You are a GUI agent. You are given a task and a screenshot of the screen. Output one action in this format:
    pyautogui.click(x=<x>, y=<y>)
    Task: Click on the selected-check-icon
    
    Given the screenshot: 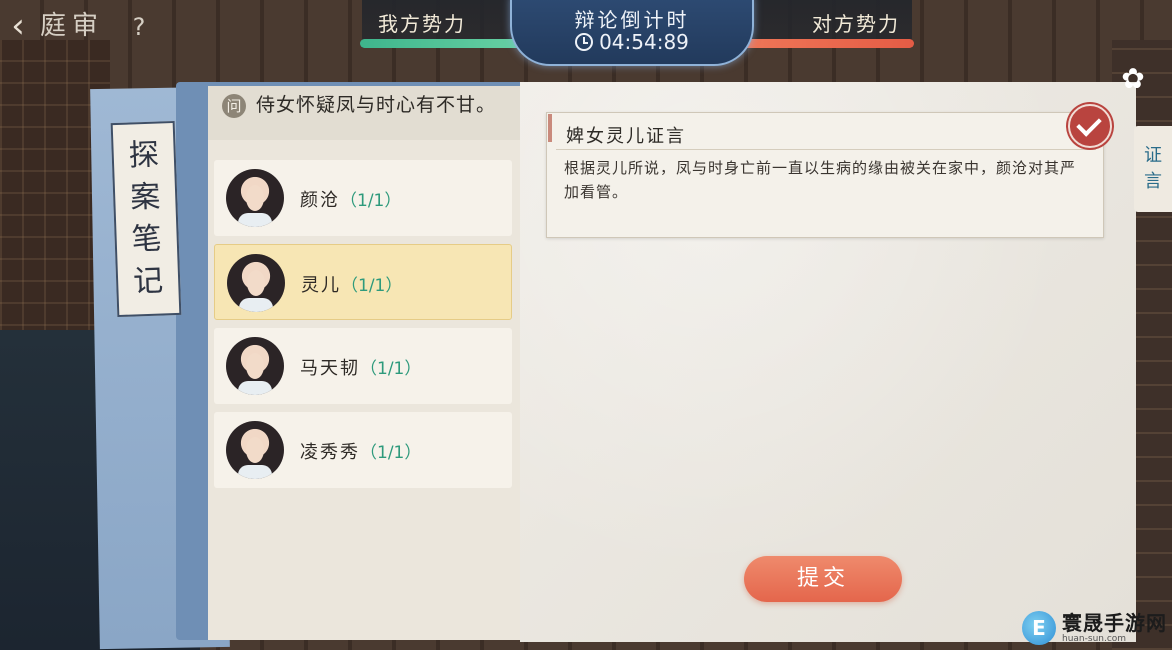 What is the action you would take?
    pyautogui.click(x=1090, y=126)
    